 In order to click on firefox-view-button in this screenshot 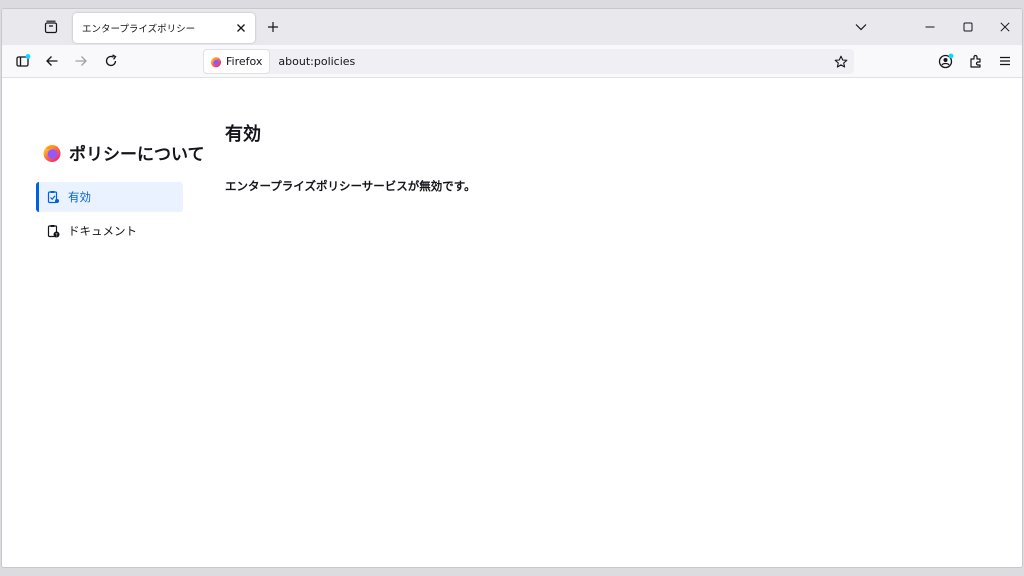, I will do `click(51, 27)`.